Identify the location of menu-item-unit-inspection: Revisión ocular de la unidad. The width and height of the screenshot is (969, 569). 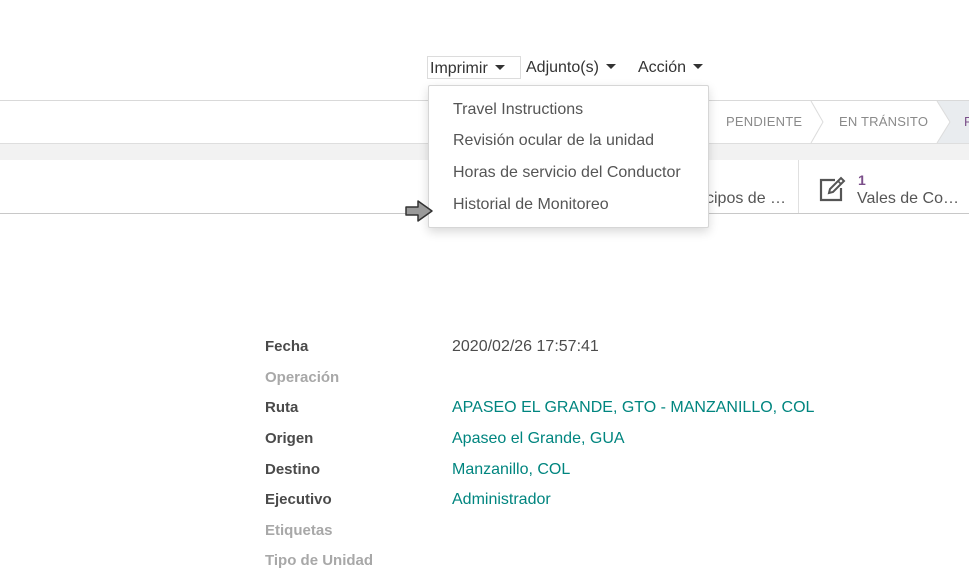
(553, 141).